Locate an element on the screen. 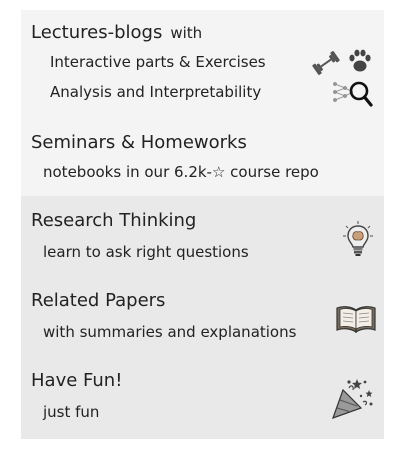 The width and height of the screenshot is (411, 452). magnifier-network-icon is located at coordinates (353, 95).